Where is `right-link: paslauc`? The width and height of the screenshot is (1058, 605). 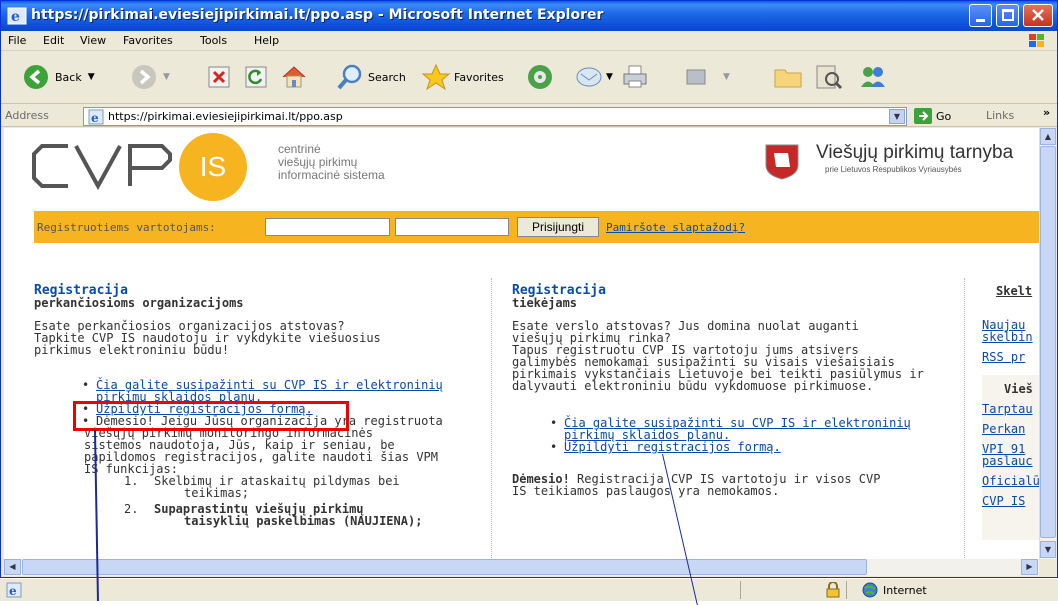 right-link: paslauc is located at coordinates (1010, 461).